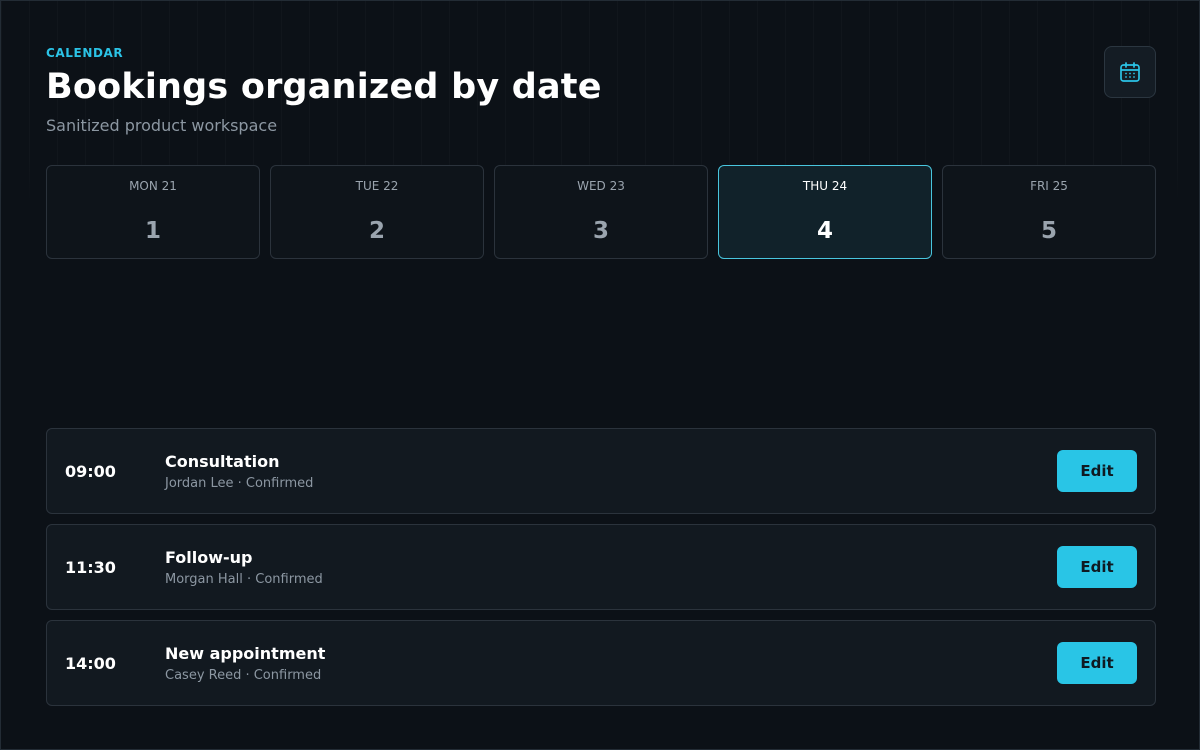 This screenshot has width=1200, height=750. I want to click on day-label: WED 23, so click(601, 186).